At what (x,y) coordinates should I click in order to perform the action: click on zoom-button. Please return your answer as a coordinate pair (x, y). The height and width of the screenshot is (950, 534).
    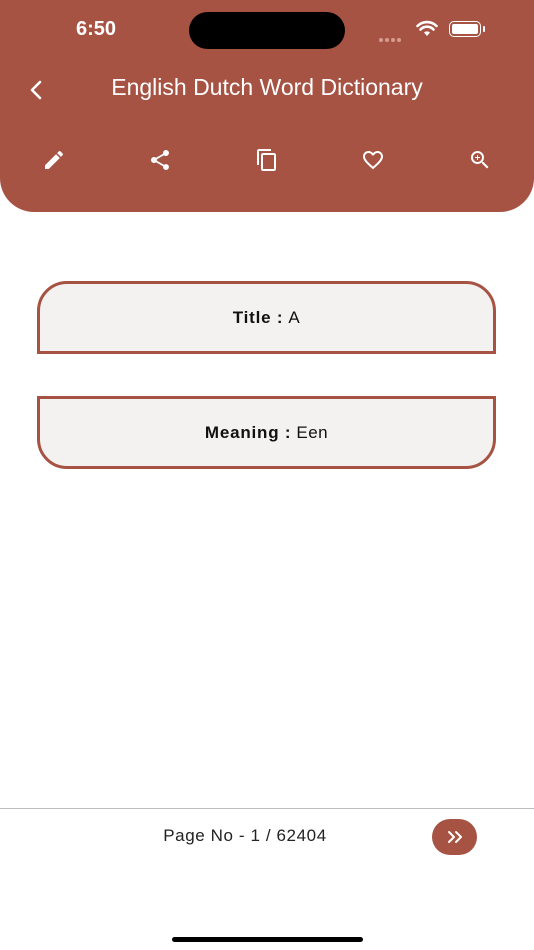
    Looking at the image, I should click on (480, 160).